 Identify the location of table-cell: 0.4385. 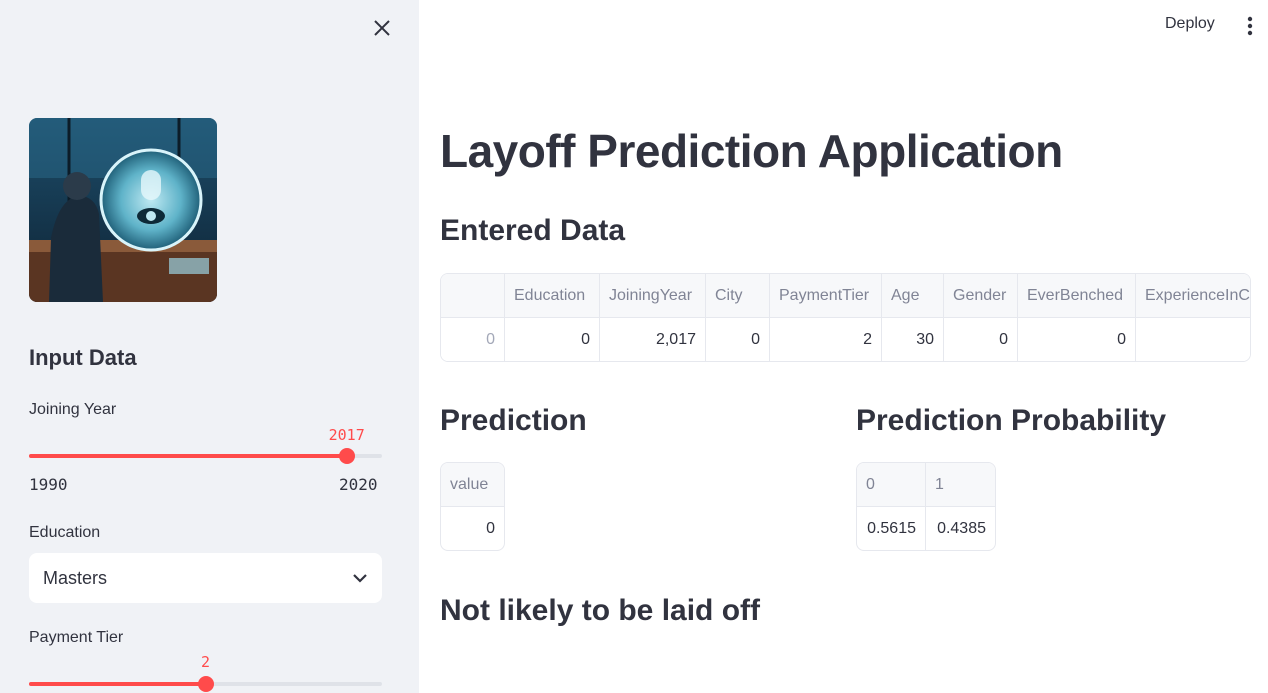
(960, 528).